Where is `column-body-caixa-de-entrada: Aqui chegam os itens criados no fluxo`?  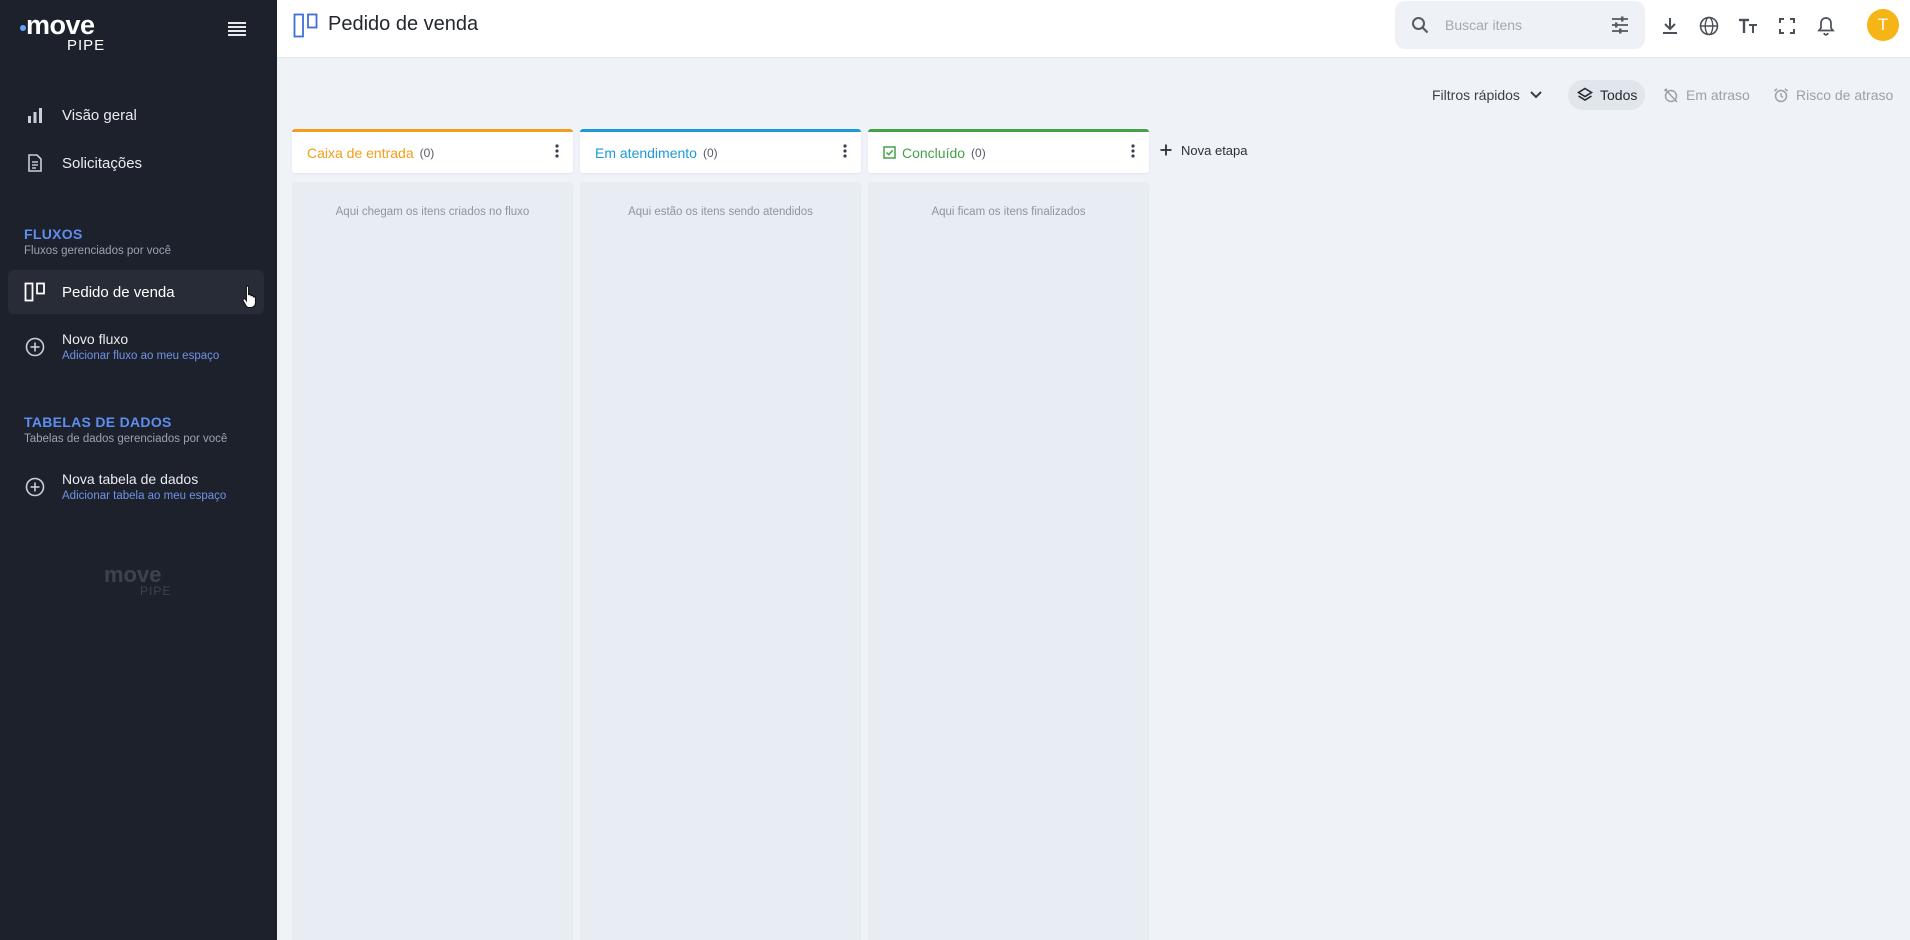
column-body-caixa-de-entrada: Aqui chegam os itens criados no fluxo is located at coordinates (432, 561).